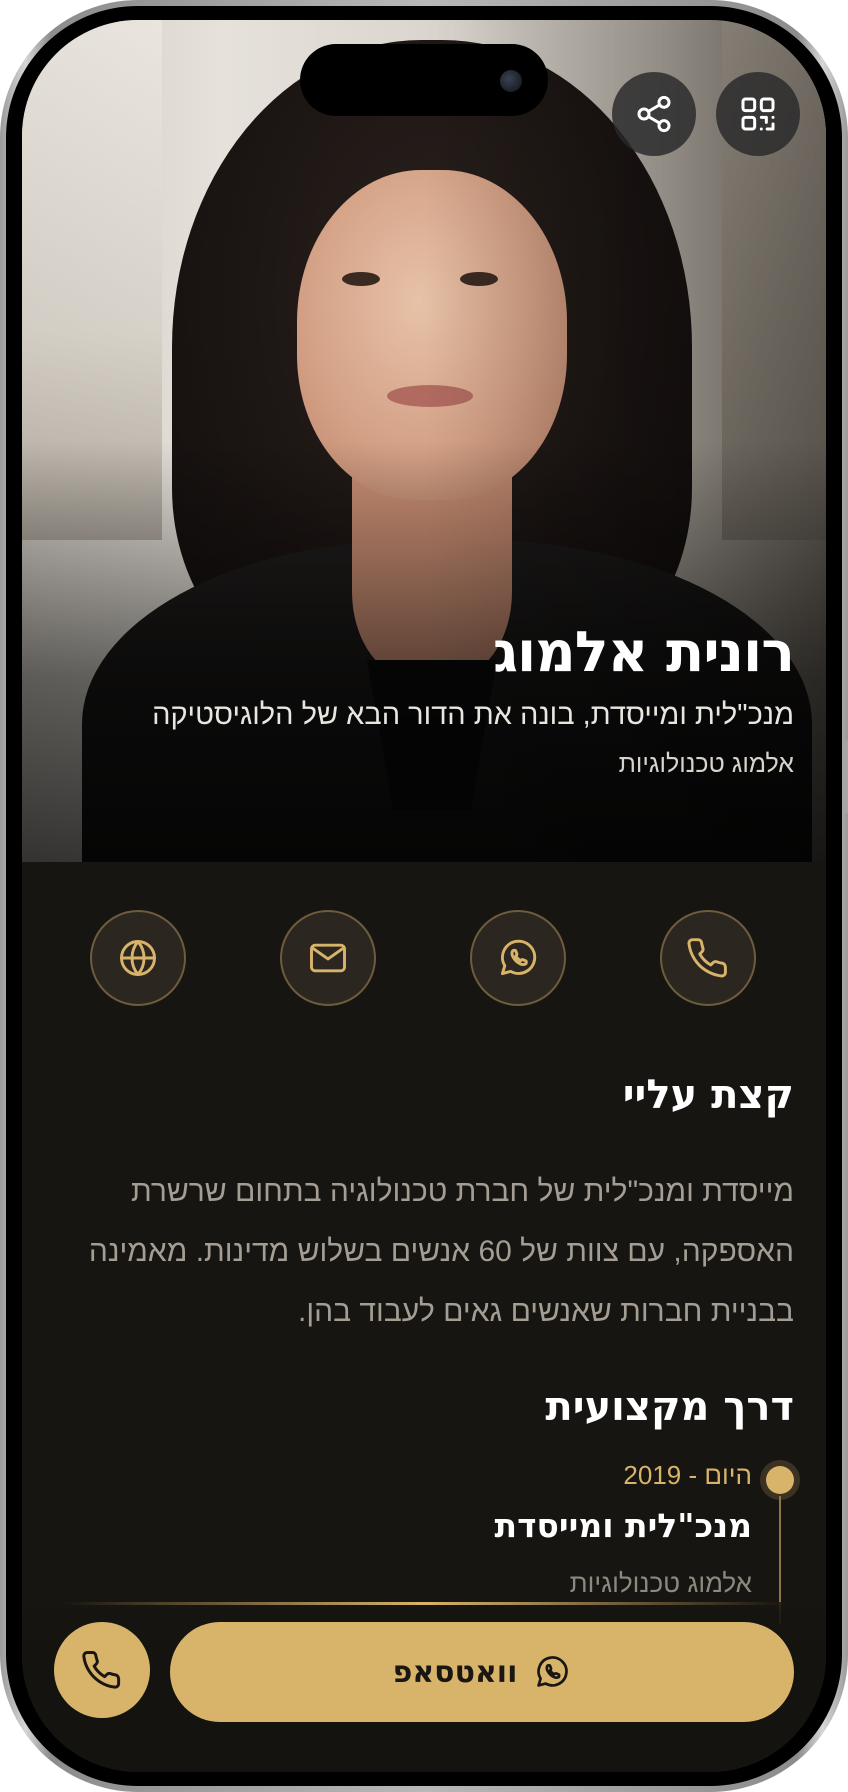 Image resolution: width=848 pixels, height=1792 pixels. I want to click on qr-code-button, so click(758, 114).